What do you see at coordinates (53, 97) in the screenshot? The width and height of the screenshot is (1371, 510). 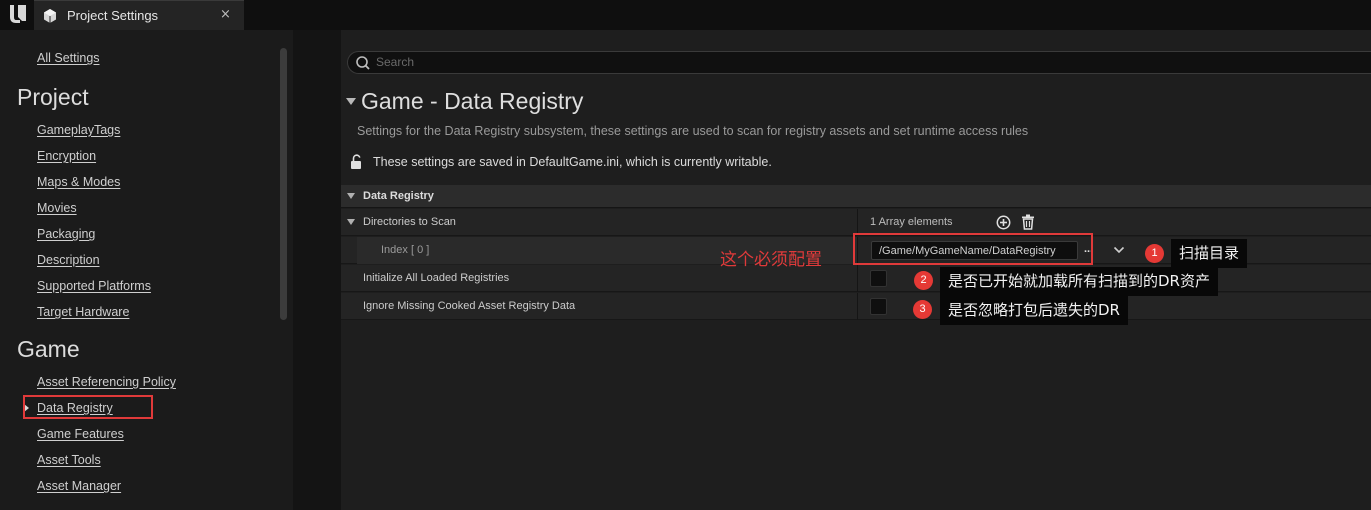 I see `sidebar-category-project: Project` at bounding box center [53, 97].